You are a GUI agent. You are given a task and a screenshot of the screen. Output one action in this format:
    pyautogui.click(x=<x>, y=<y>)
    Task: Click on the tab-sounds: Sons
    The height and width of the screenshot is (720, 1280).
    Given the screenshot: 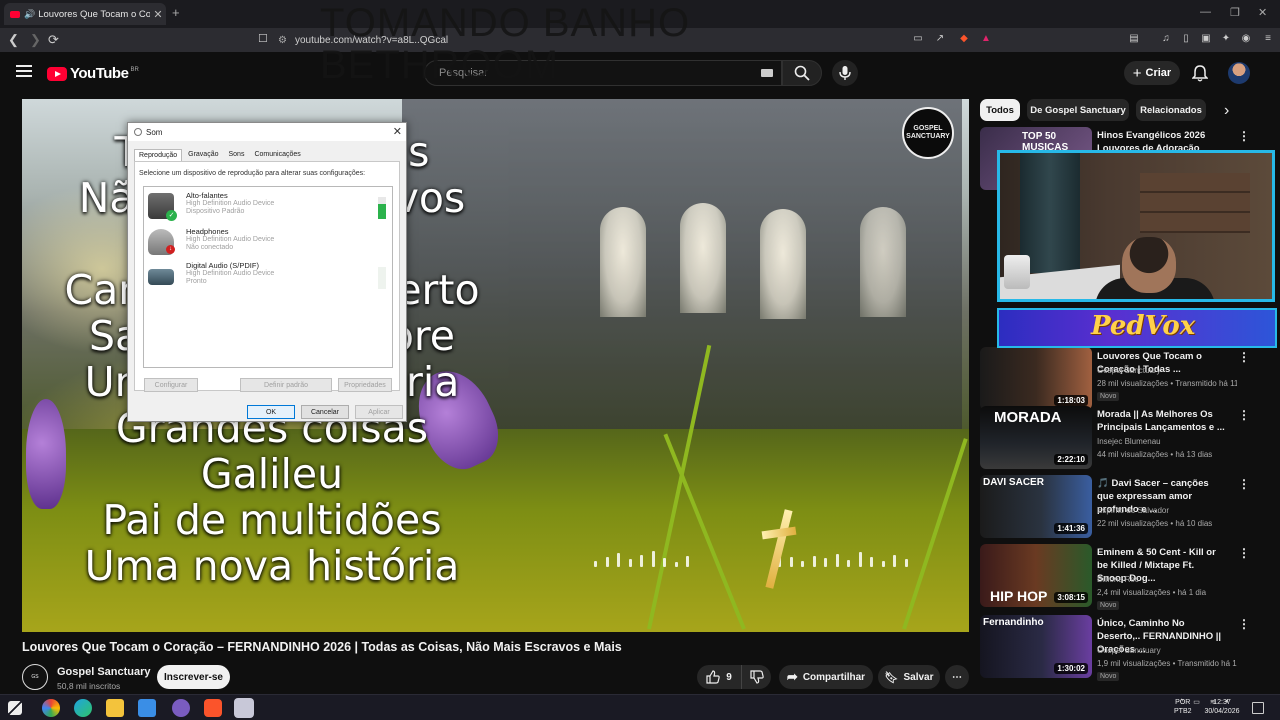 What is the action you would take?
    pyautogui.click(x=237, y=155)
    